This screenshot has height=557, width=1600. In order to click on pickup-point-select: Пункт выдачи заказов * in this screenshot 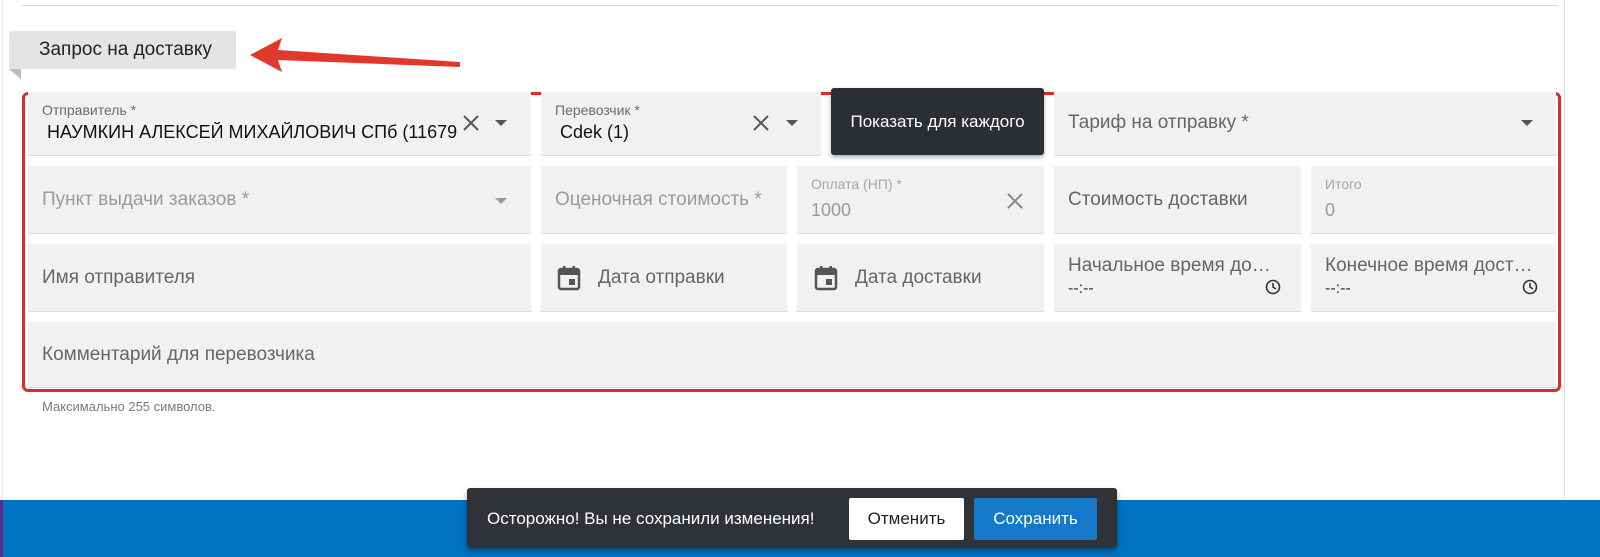, I will do `click(279, 200)`.